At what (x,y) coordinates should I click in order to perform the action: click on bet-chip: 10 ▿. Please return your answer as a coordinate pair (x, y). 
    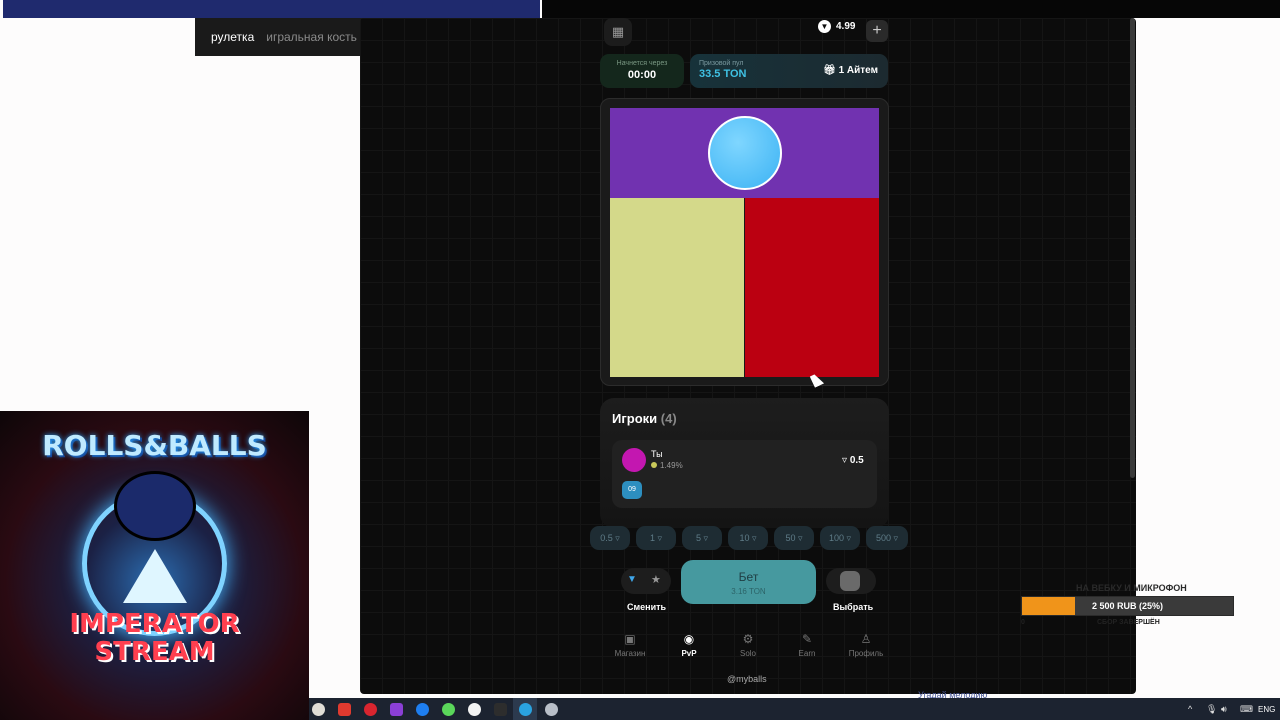
    Looking at the image, I should click on (748, 538).